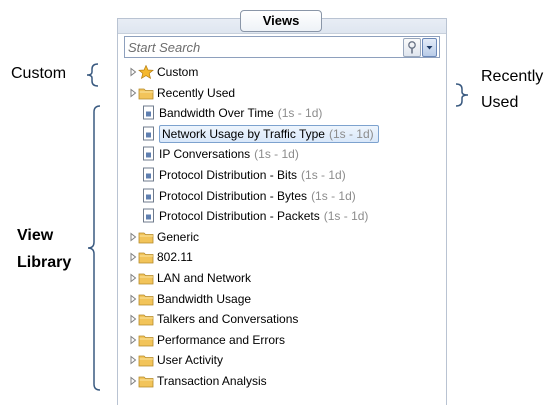 Image resolution: width=555 pixels, height=405 pixels. Describe the element at coordinates (92, 75) in the screenshot. I see `custom-brace` at that location.